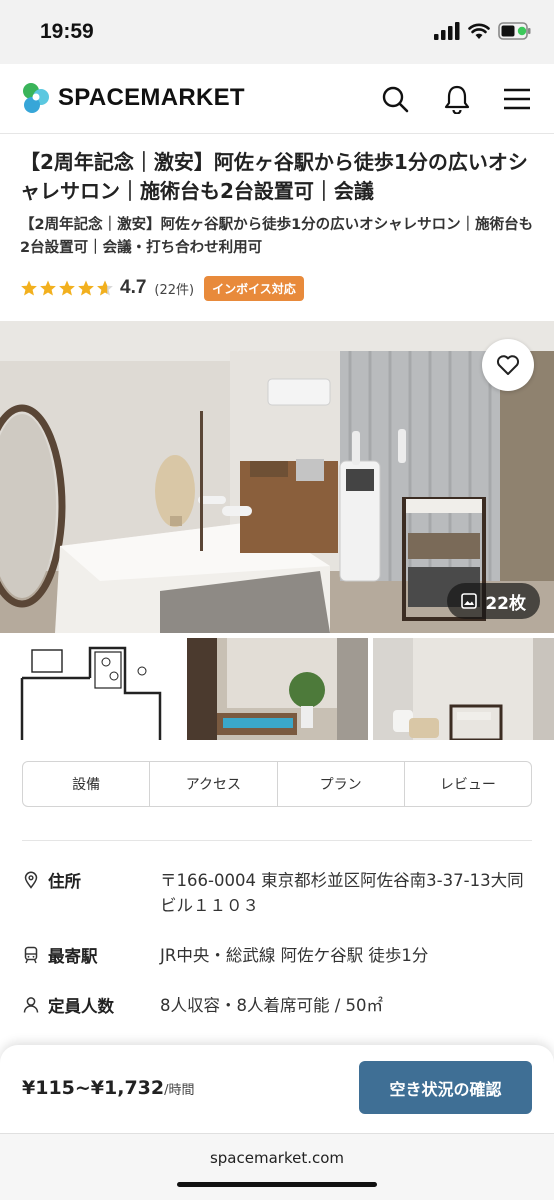 The height and width of the screenshot is (1200, 554). What do you see at coordinates (277, 1184) in the screenshot?
I see `home-indicator` at bounding box center [277, 1184].